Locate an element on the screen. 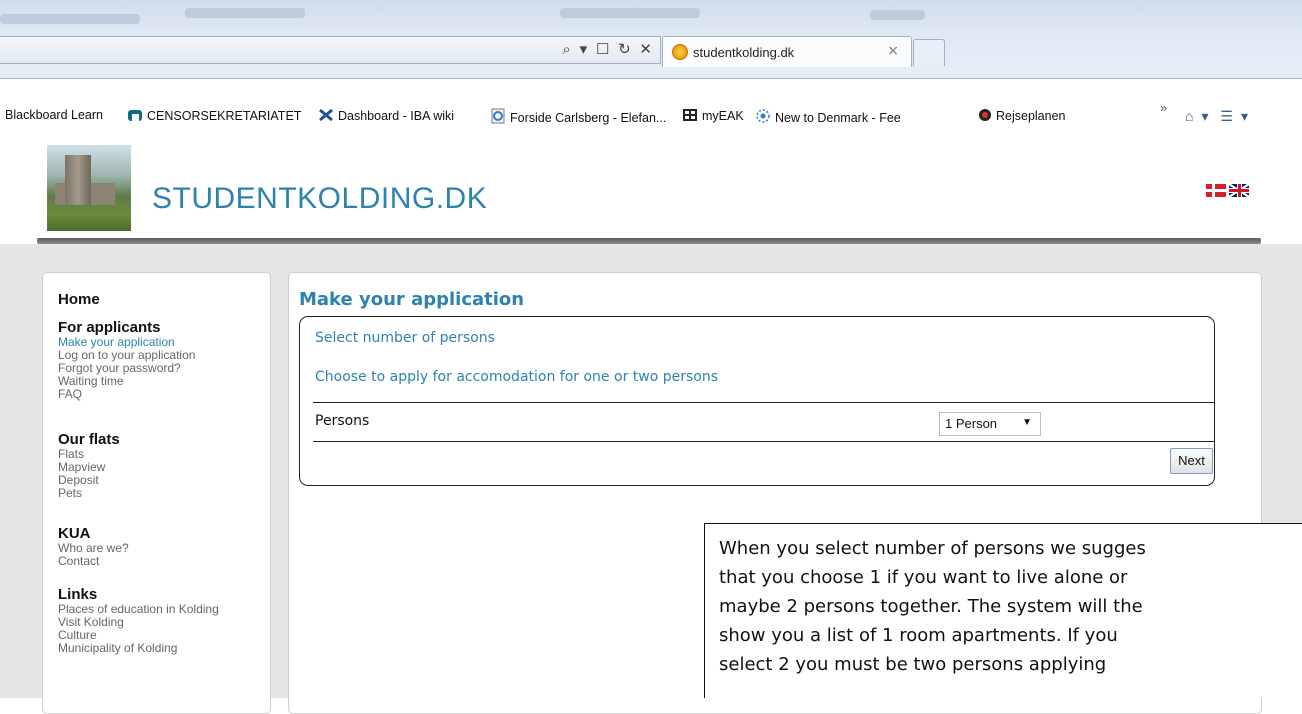 This screenshot has height=714, width=1302. english-flag-icon is located at coordinates (1239, 190).